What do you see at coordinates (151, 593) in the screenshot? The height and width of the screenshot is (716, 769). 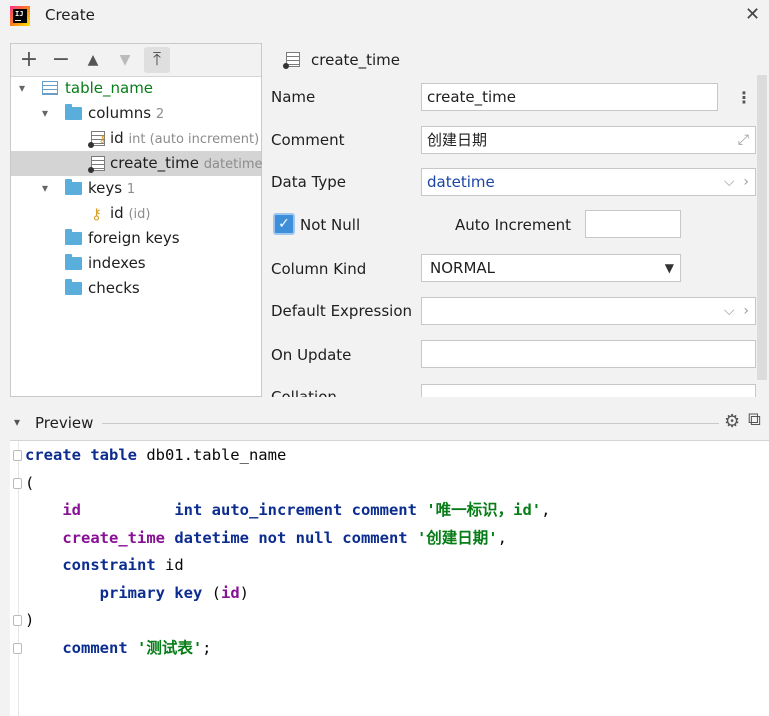 I see `sql-keyword: primary key` at bounding box center [151, 593].